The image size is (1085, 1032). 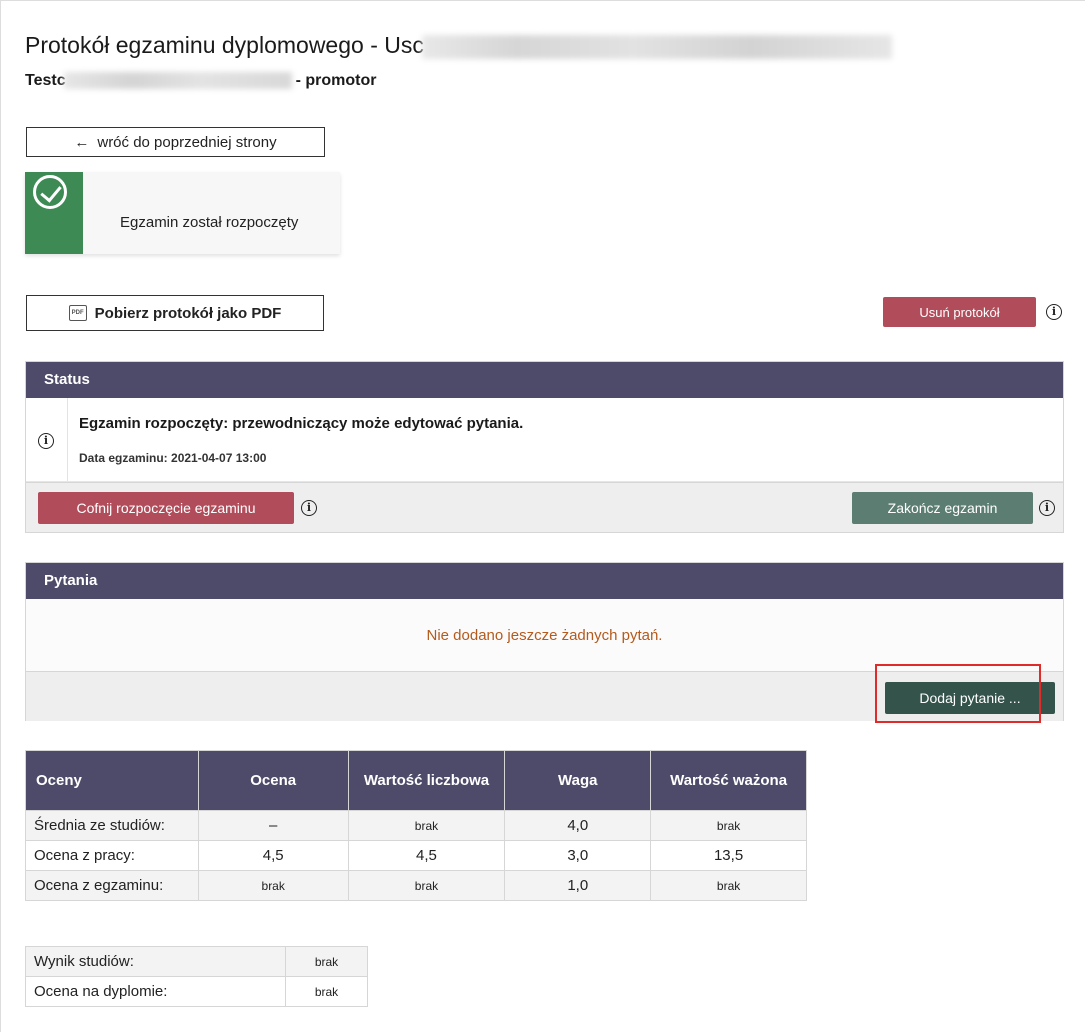 I want to click on col-header-ocena: Ocena, so click(x=273, y=780).